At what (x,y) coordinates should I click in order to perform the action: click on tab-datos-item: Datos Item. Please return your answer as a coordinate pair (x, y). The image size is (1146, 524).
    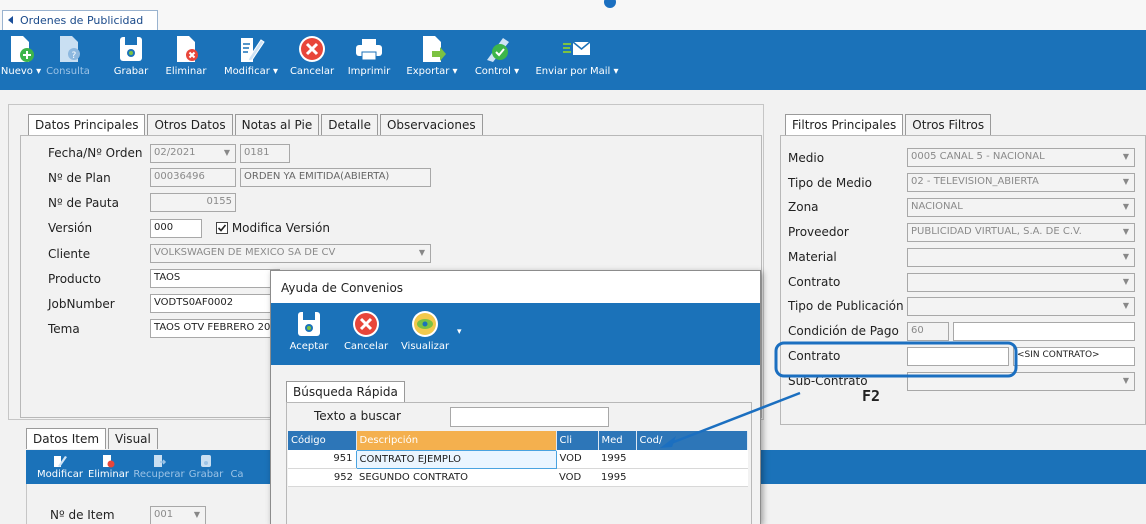
    Looking at the image, I should click on (66, 438).